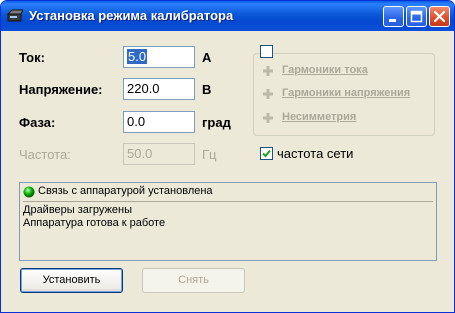  I want to click on maximize-icon, so click(416, 16).